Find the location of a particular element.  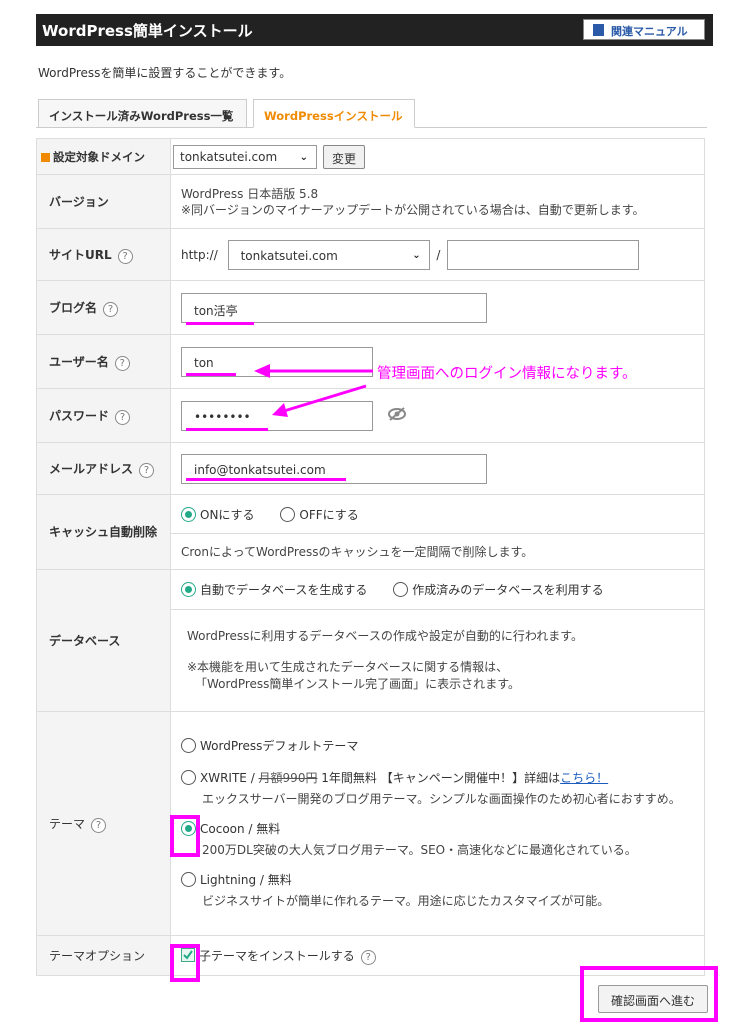

version-note: ※同バージョンのマイナーアップデートが公開されている場合は、自動で更新します。 is located at coordinates (413, 209).